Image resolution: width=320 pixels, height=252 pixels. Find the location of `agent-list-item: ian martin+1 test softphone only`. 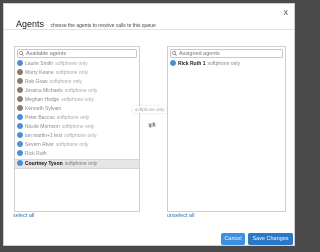

agent-list-item: ian martin+1 test softphone only is located at coordinates (77, 136).